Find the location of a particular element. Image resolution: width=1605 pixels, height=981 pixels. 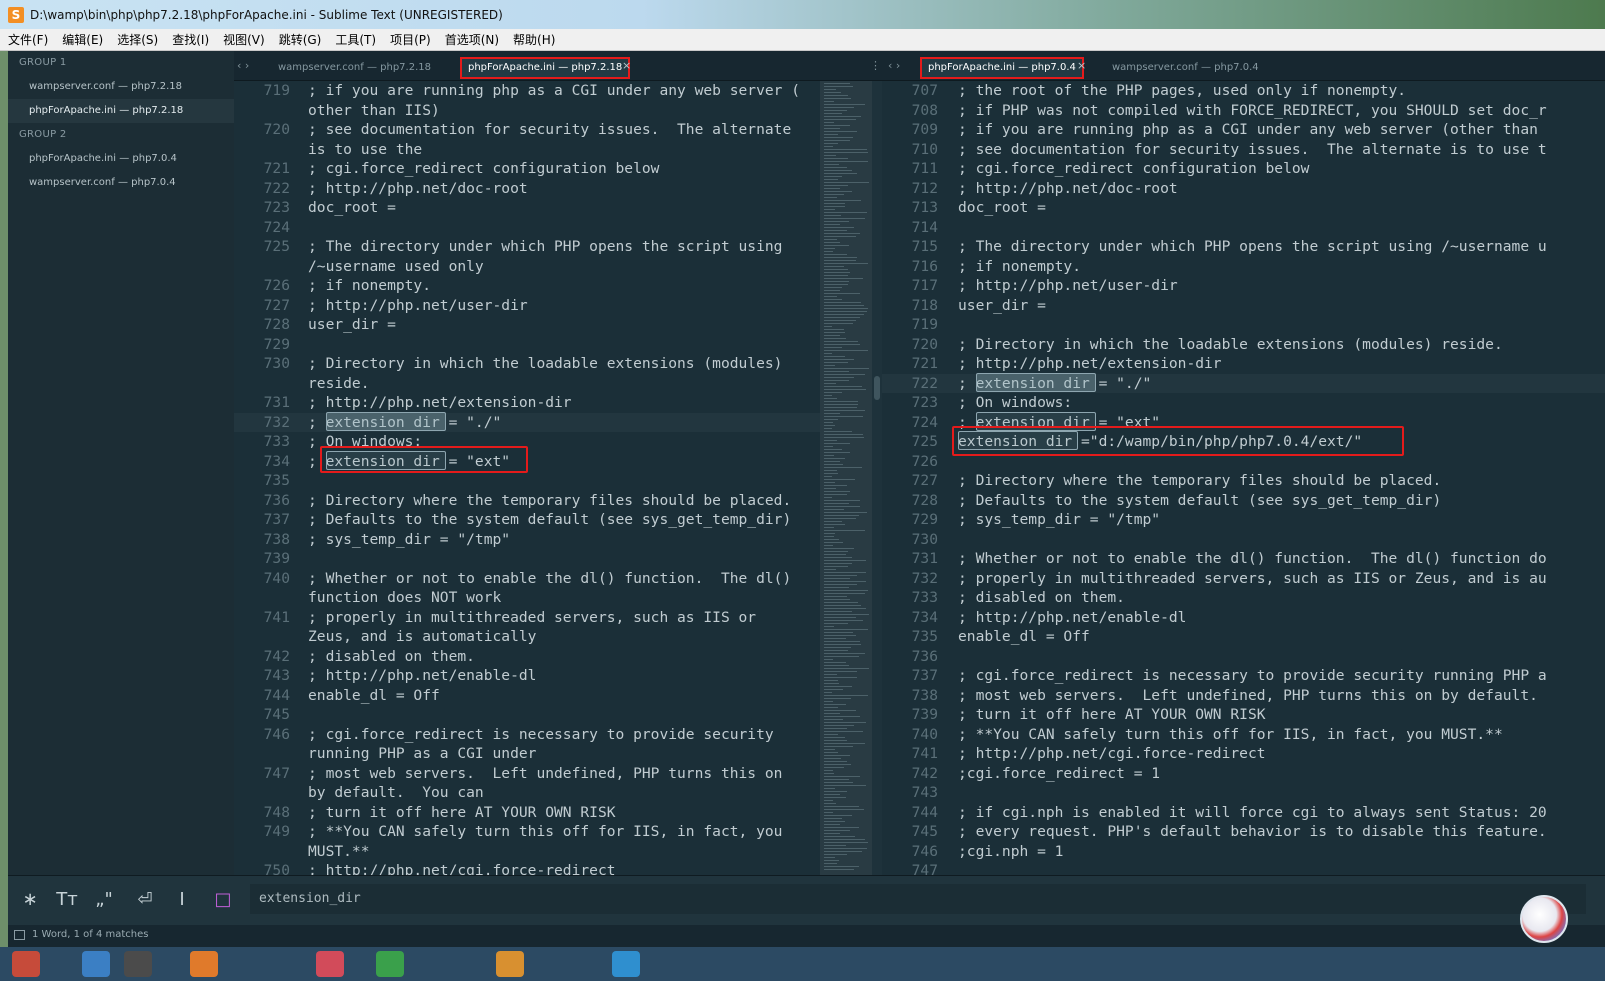

tab-phpforapache-704: phpForApache.ini — php7.0.4 is located at coordinates (1002, 68).